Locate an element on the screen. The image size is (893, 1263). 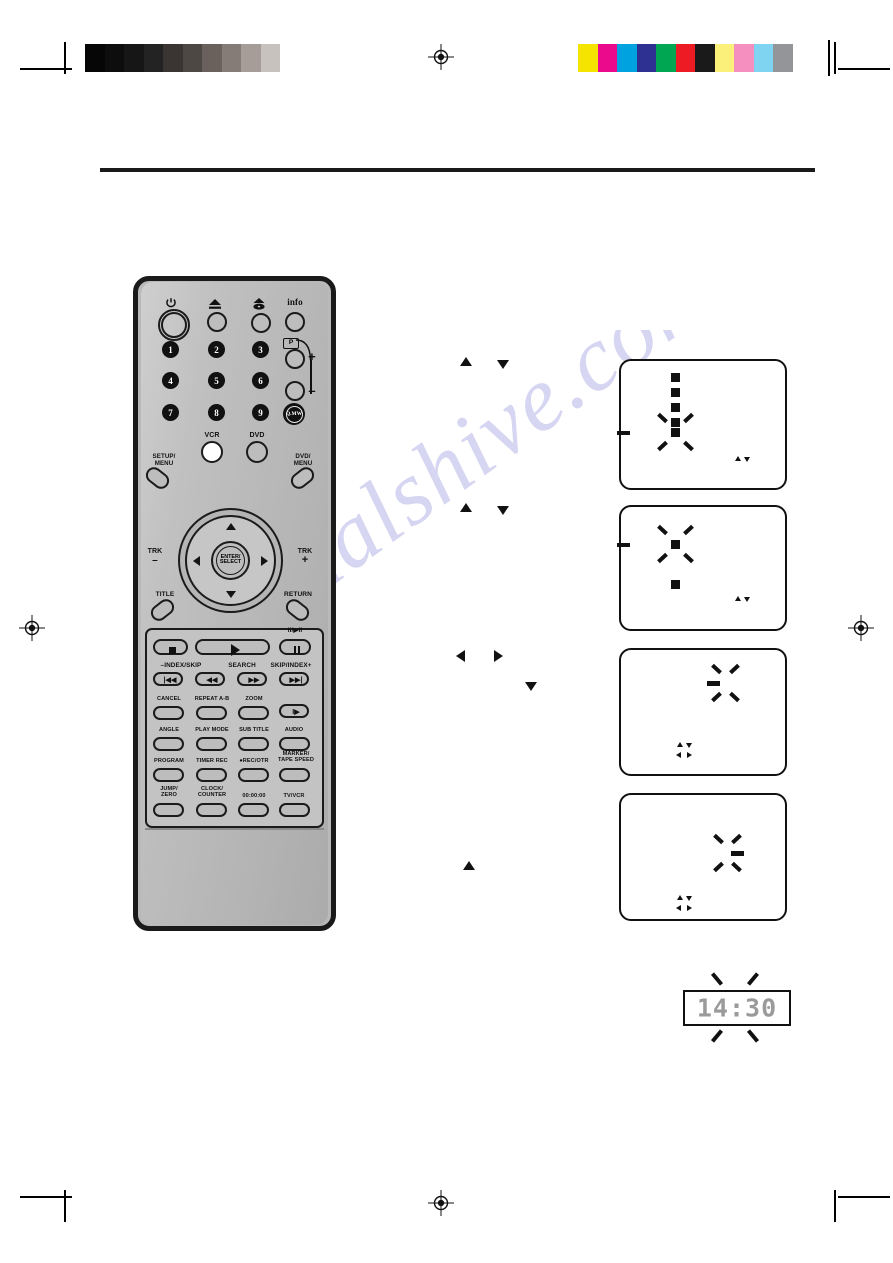
channel-down-button is located at coordinates (295, 391).